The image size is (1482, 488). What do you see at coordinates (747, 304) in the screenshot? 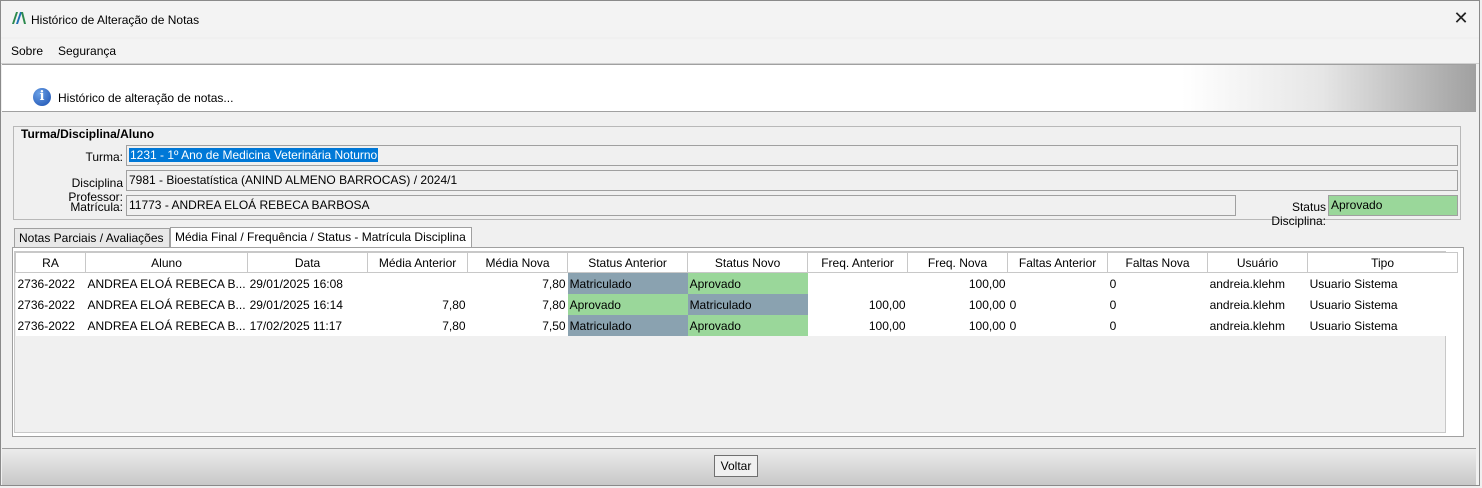
I see `cell-status-novo: Matriculado` at bounding box center [747, 304].